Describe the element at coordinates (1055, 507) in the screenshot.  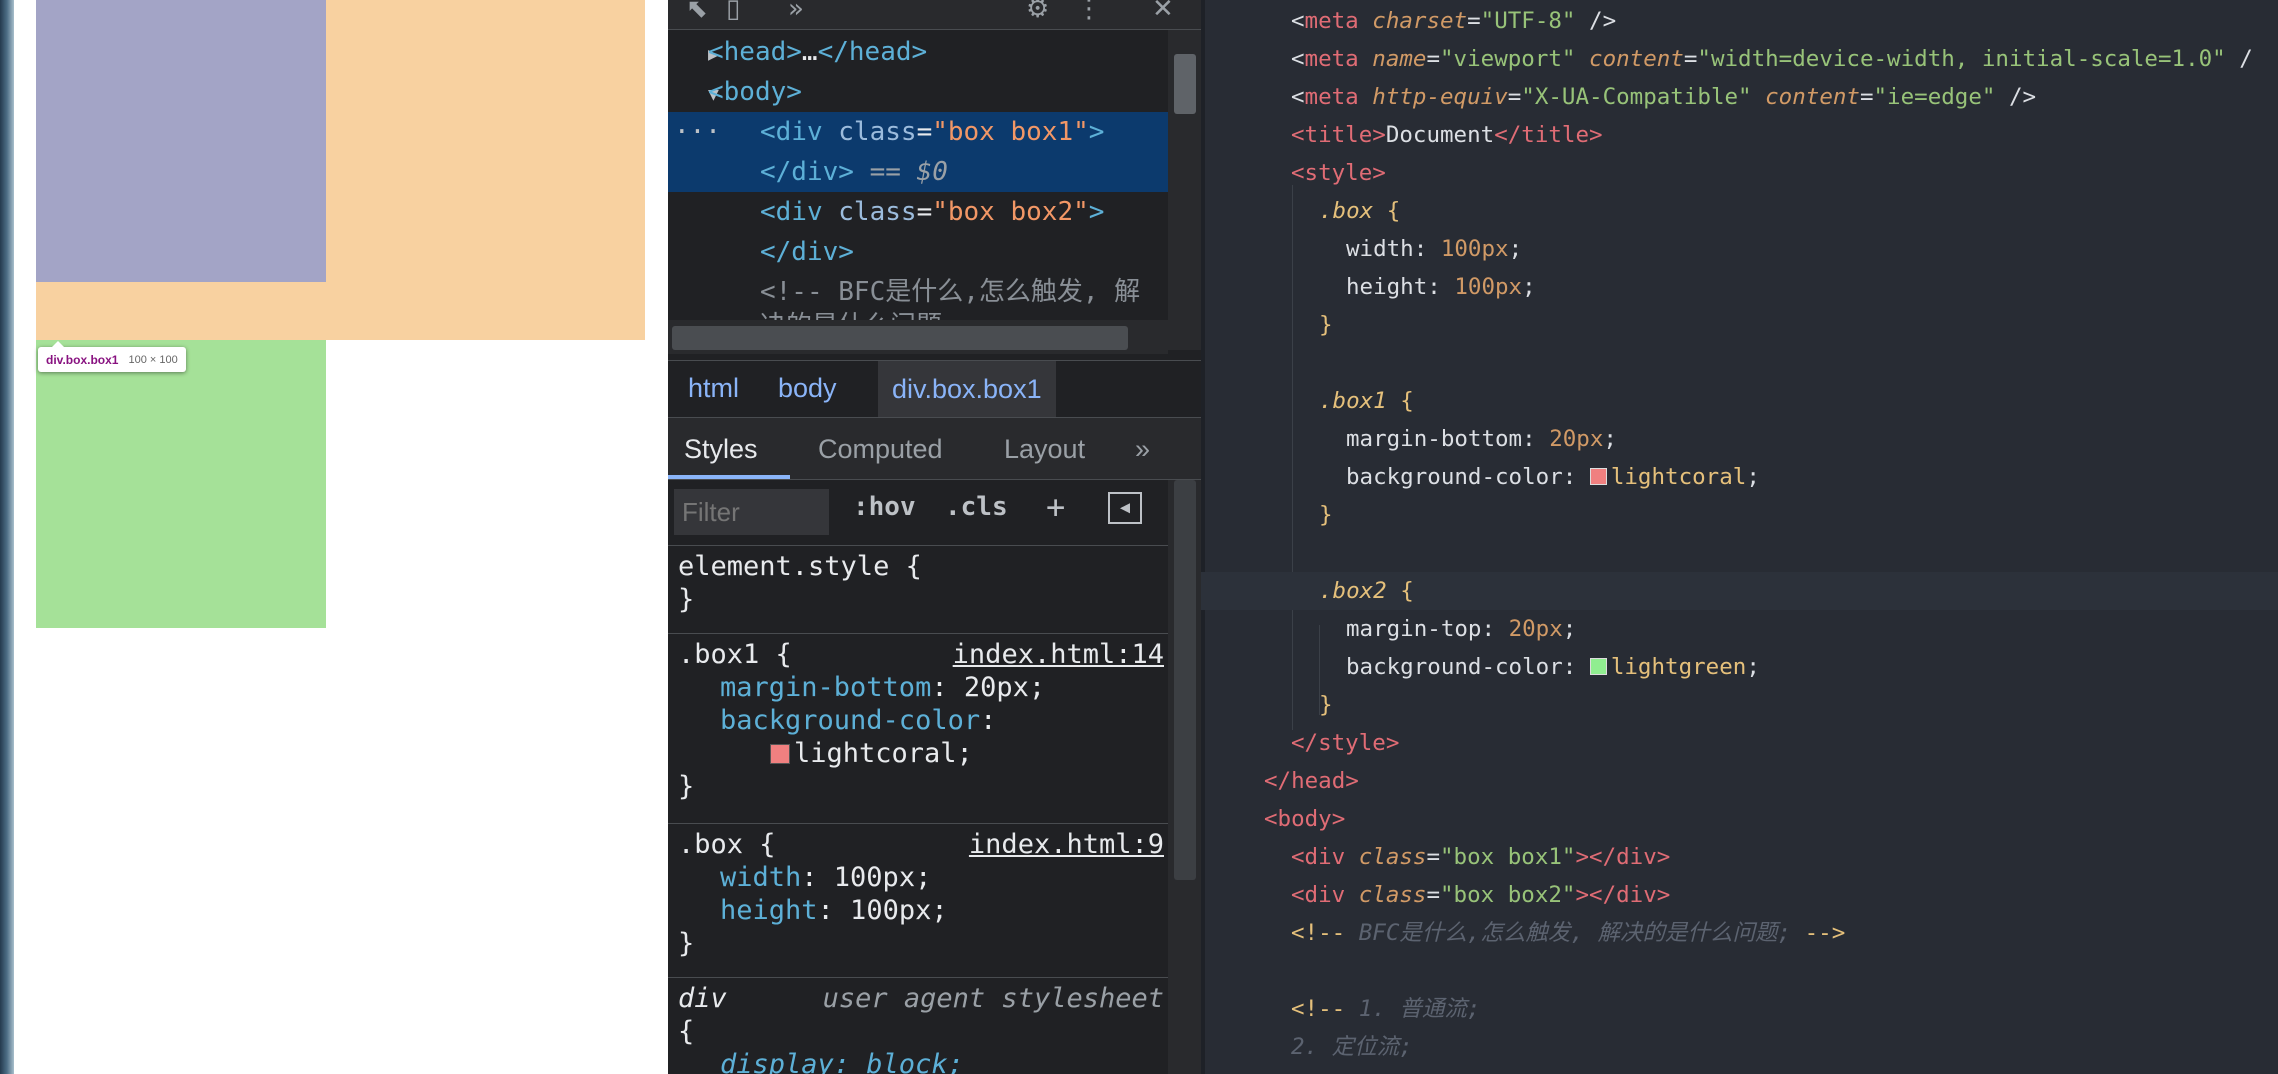
I see `new-rule-button: +` at that location.